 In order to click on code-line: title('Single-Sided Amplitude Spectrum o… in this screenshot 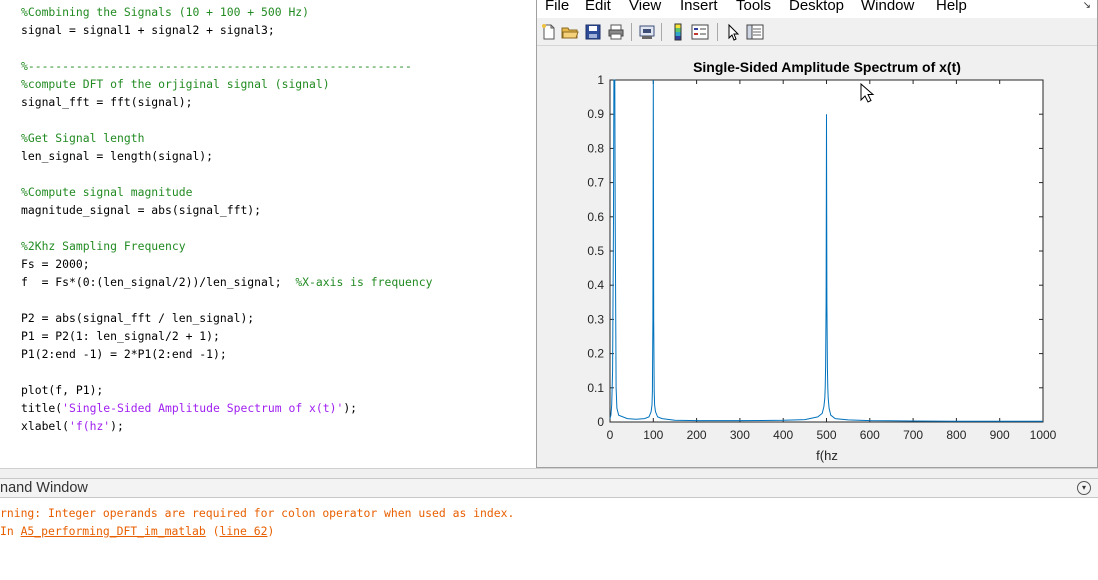, I will do `click(189, 408)`.